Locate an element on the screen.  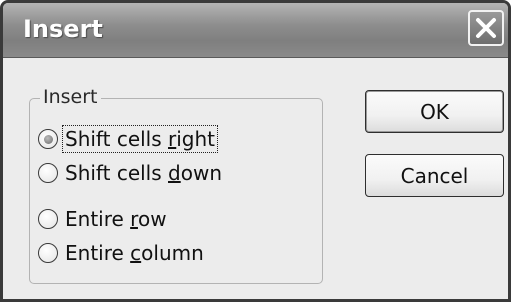
label-shift-cells-down: Shift cells down is located at coordinates (143, 173).